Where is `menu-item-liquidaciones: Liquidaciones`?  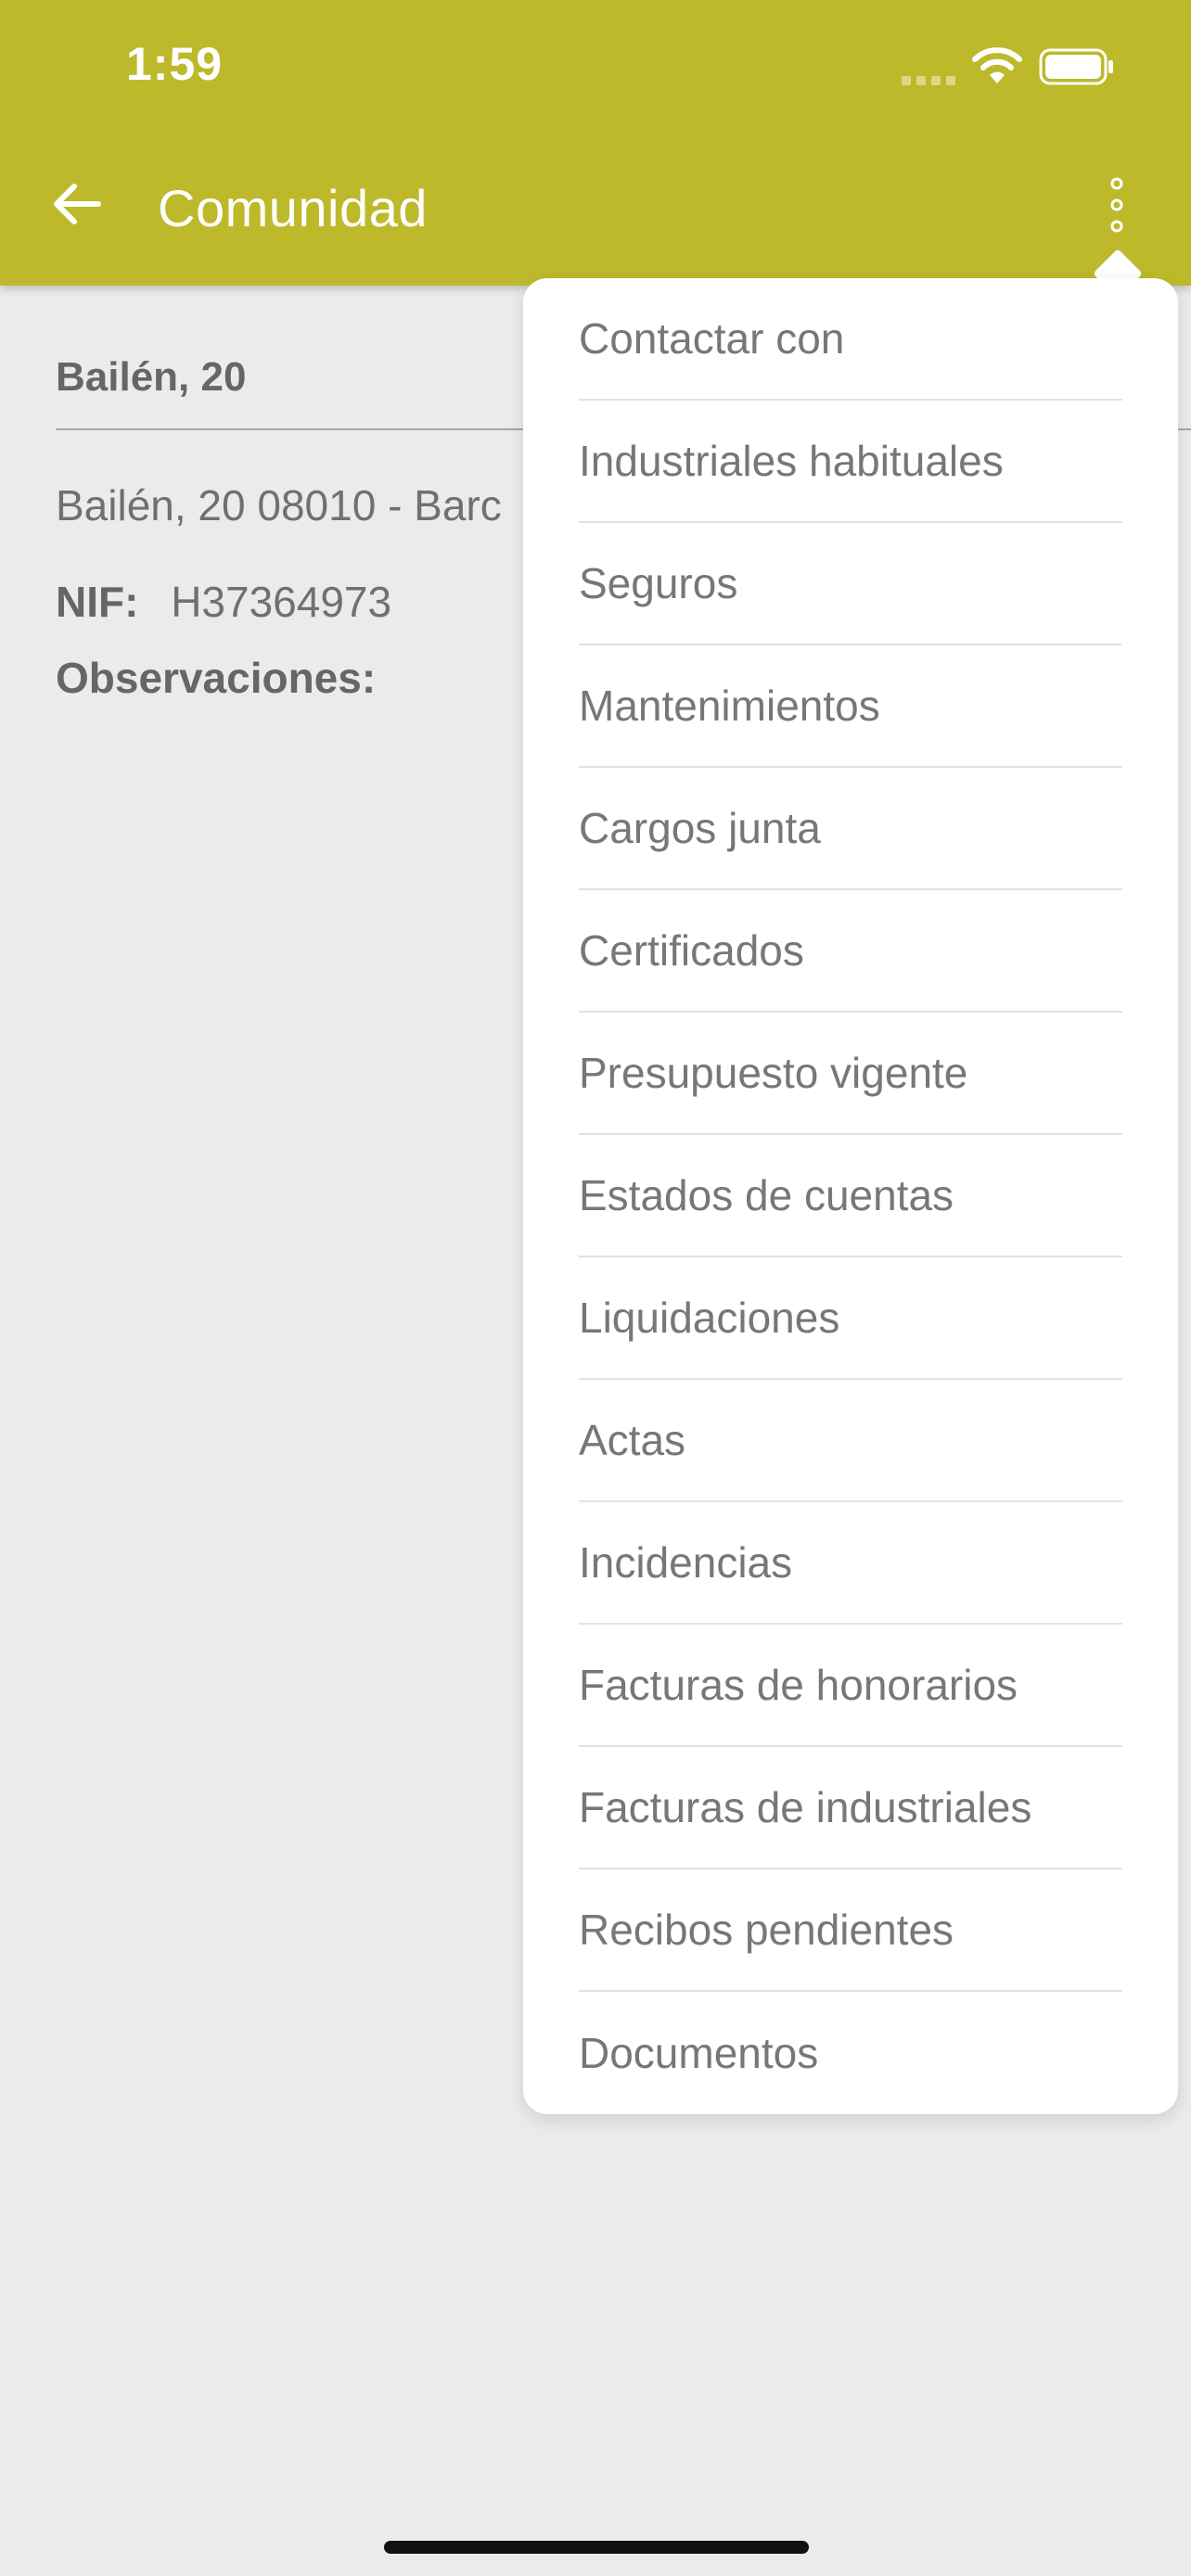 menu-item-liquidaciones: Liquidaciones is located at coordinates (850, 1318).